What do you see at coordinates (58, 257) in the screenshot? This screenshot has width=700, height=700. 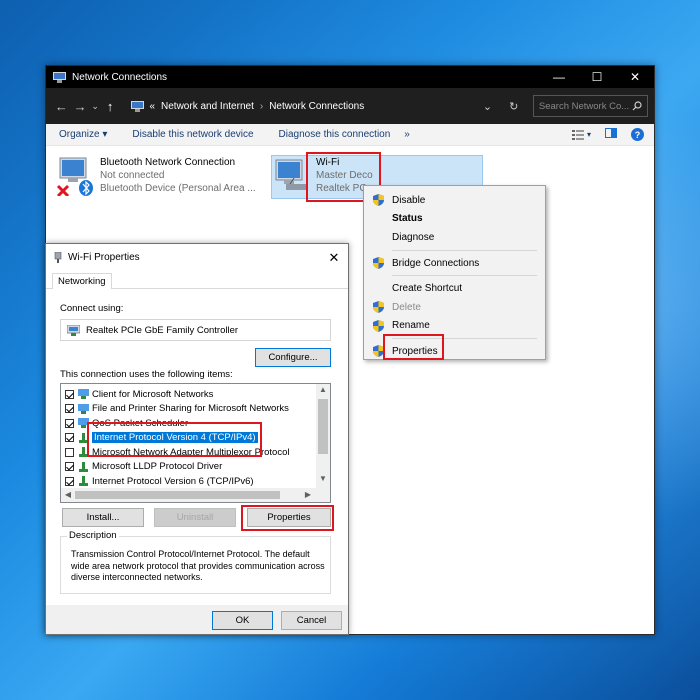 I see `network-adapter-icon` at bounding box center [58, 257].